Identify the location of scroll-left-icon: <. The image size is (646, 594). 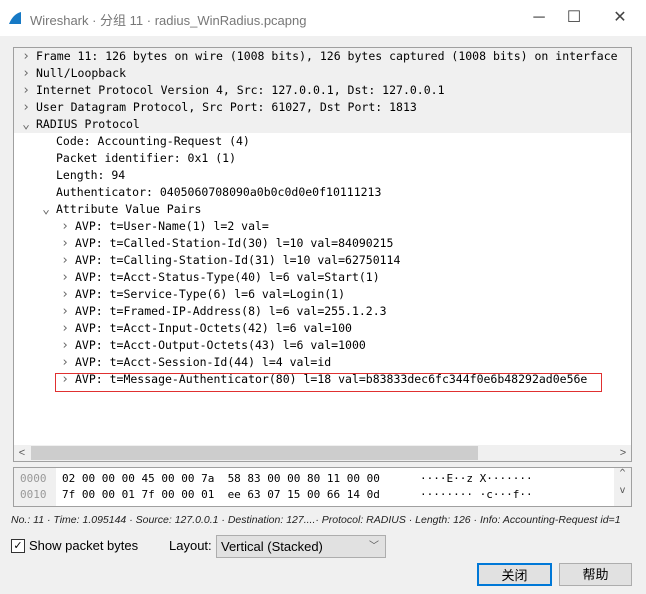
(22, 453).